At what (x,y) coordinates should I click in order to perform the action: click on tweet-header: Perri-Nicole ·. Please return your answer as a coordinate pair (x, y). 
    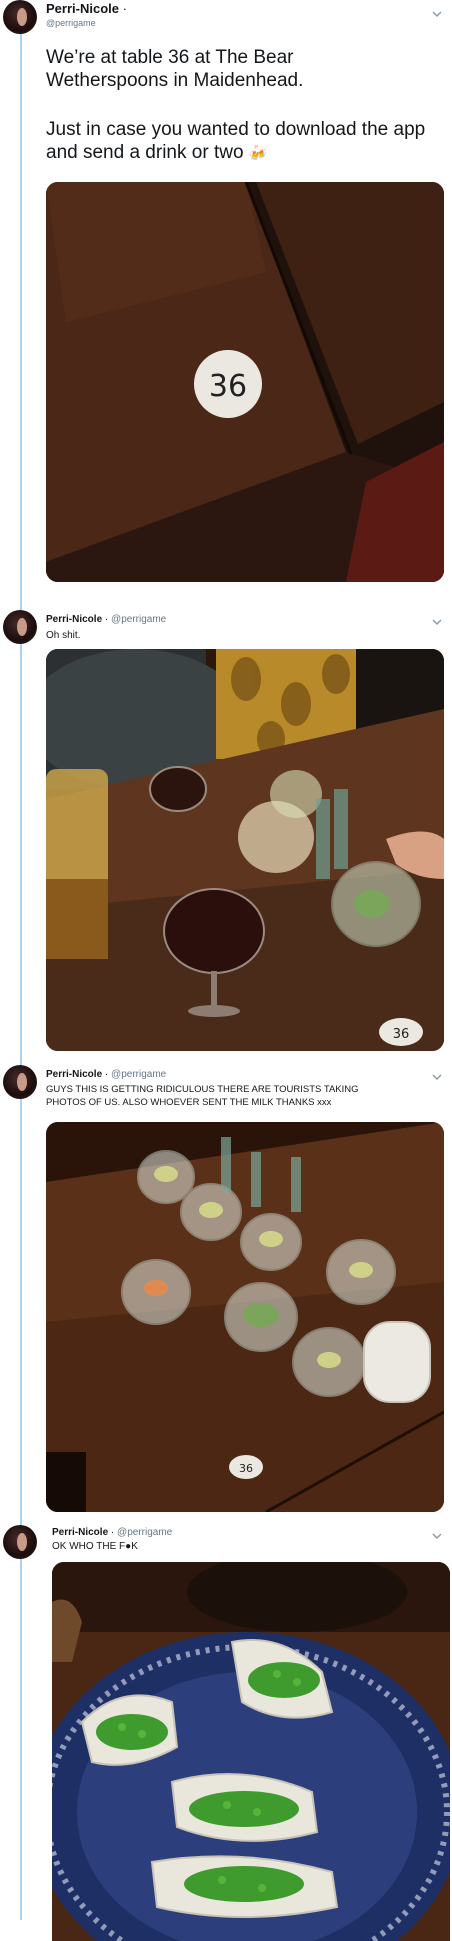
    Looking at the image, I should click on (86, 8).